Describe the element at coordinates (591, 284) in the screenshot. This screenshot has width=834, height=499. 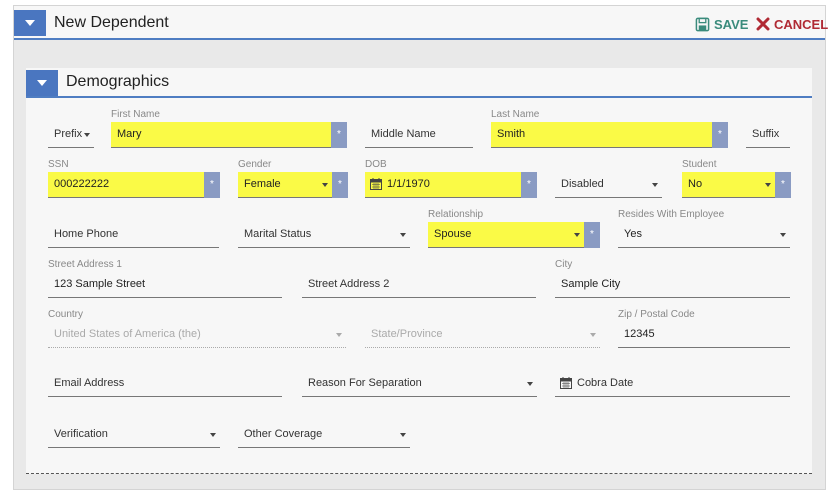
I see `city-value: Sample City` at that location.